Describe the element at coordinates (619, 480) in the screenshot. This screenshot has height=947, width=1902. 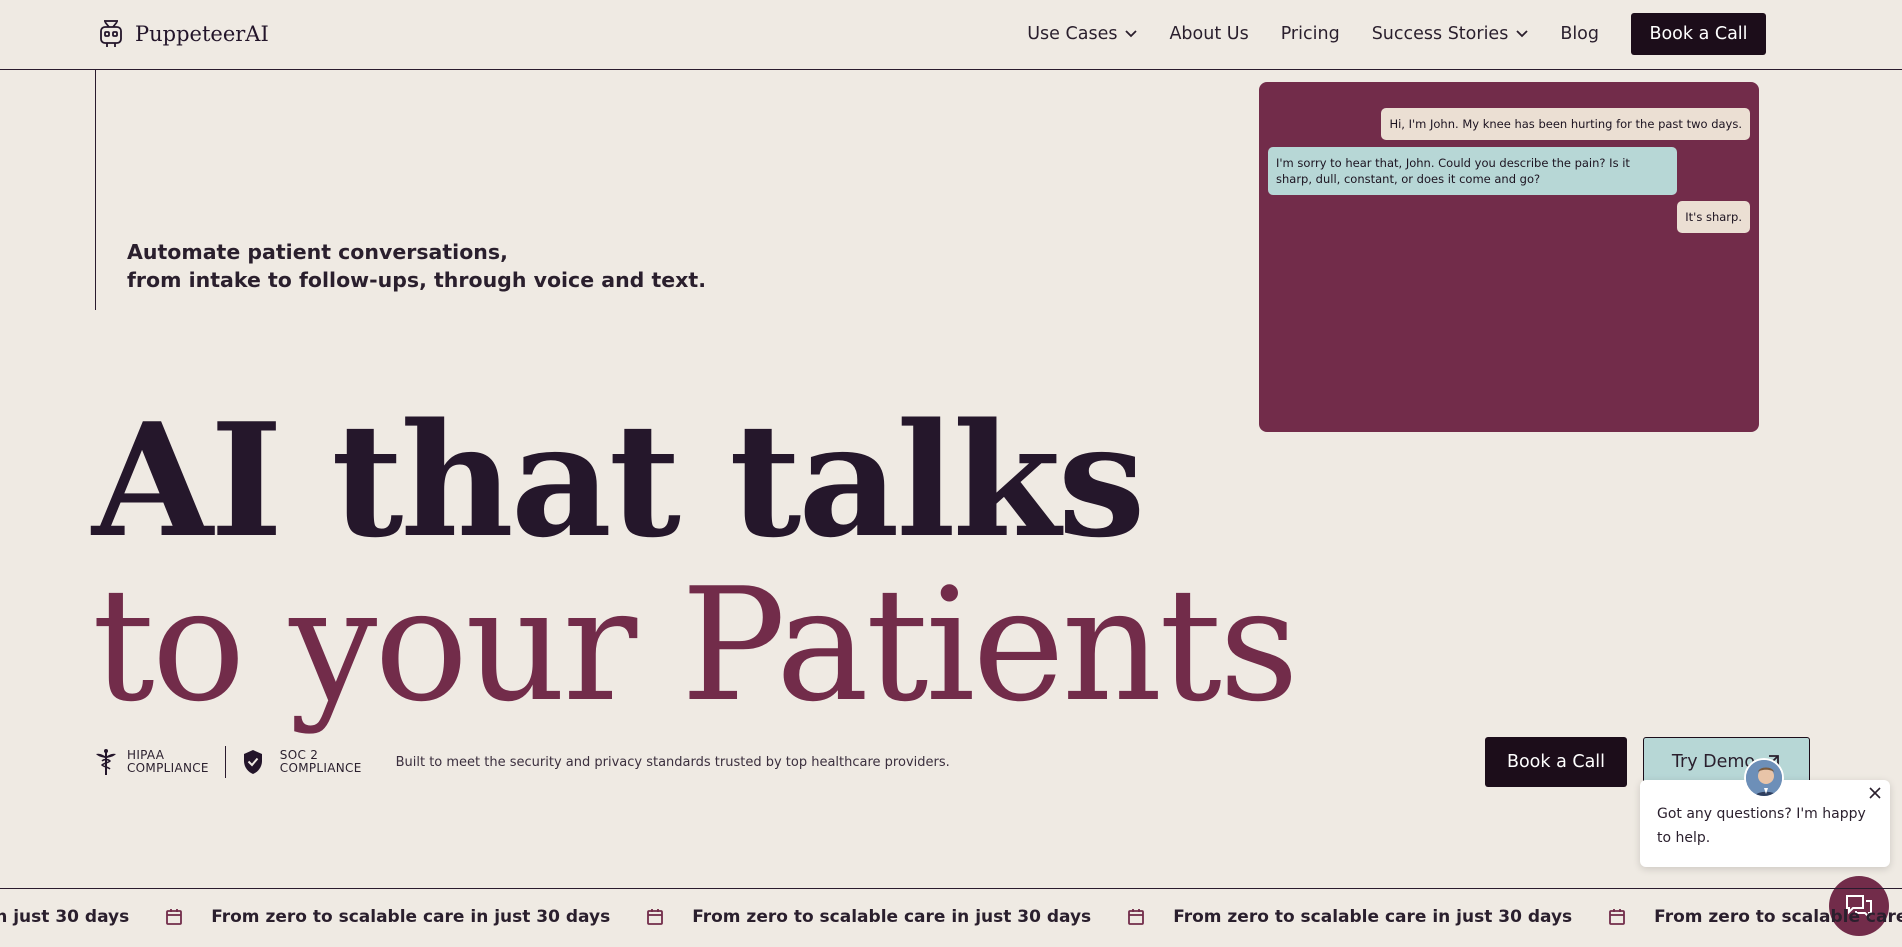
I see `hero-line-1: AI that talks` at that location.